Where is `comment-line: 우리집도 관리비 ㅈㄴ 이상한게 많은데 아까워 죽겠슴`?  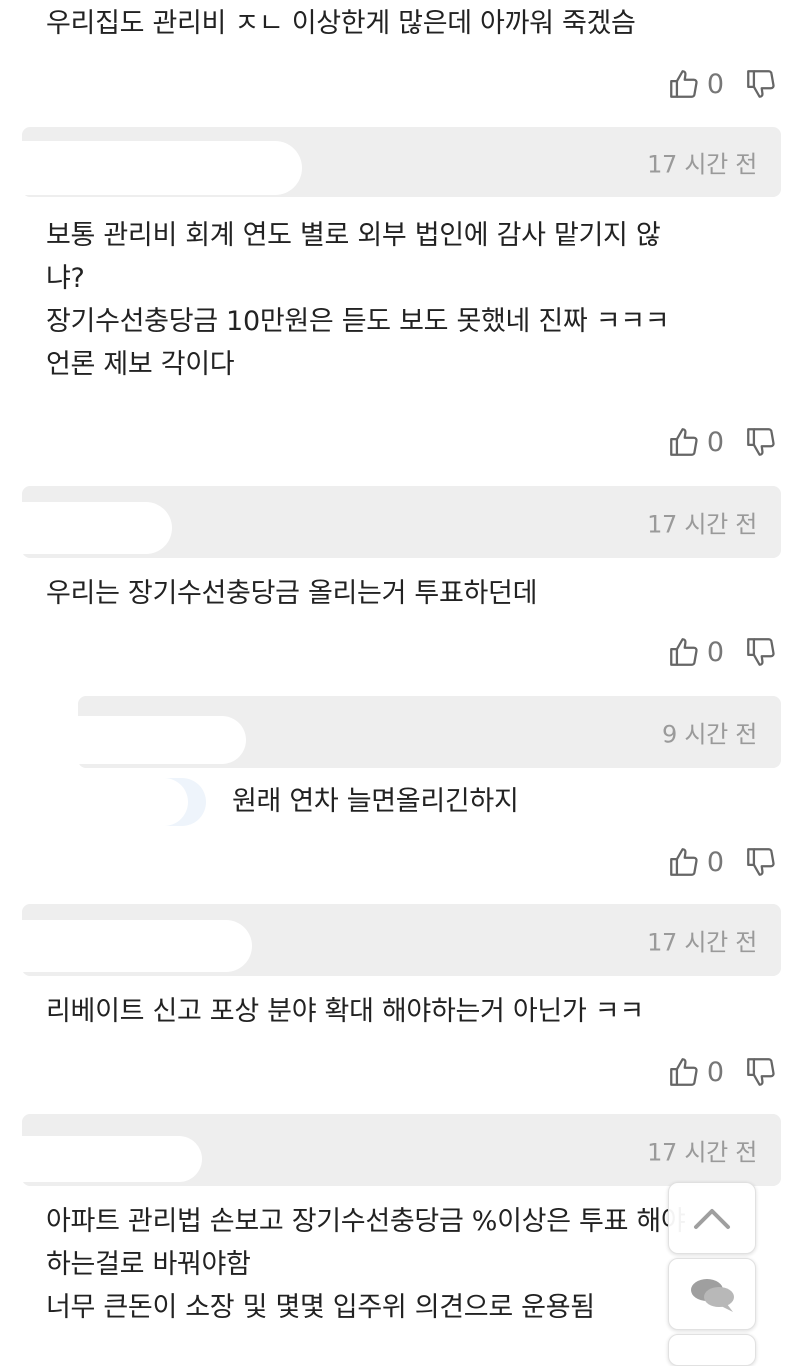 comment-line: 우리집도 관리비 ㅈㄴ 이상한게 많은데 아까워 죽겠슴 is located at coordinates (341, 23).